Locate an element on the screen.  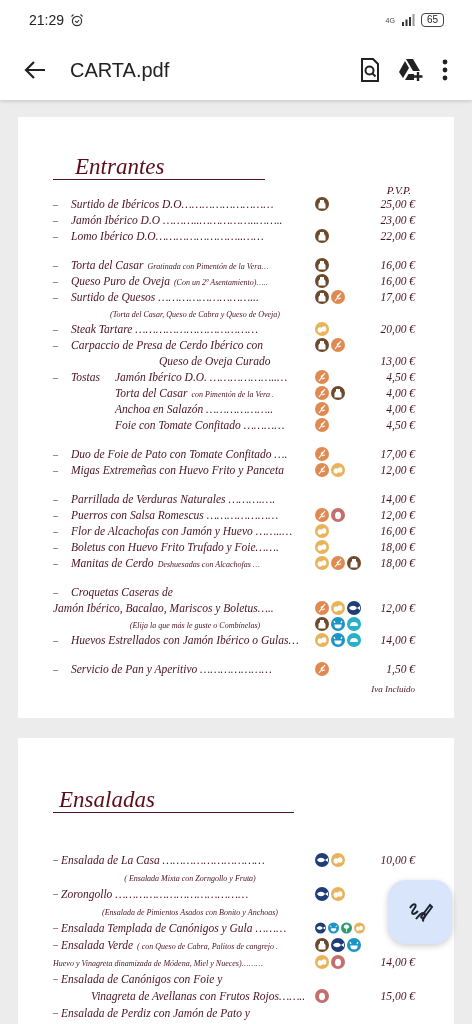
menu-item-note: con Pimentón de la Vera . is located at coordinates (233, 394).